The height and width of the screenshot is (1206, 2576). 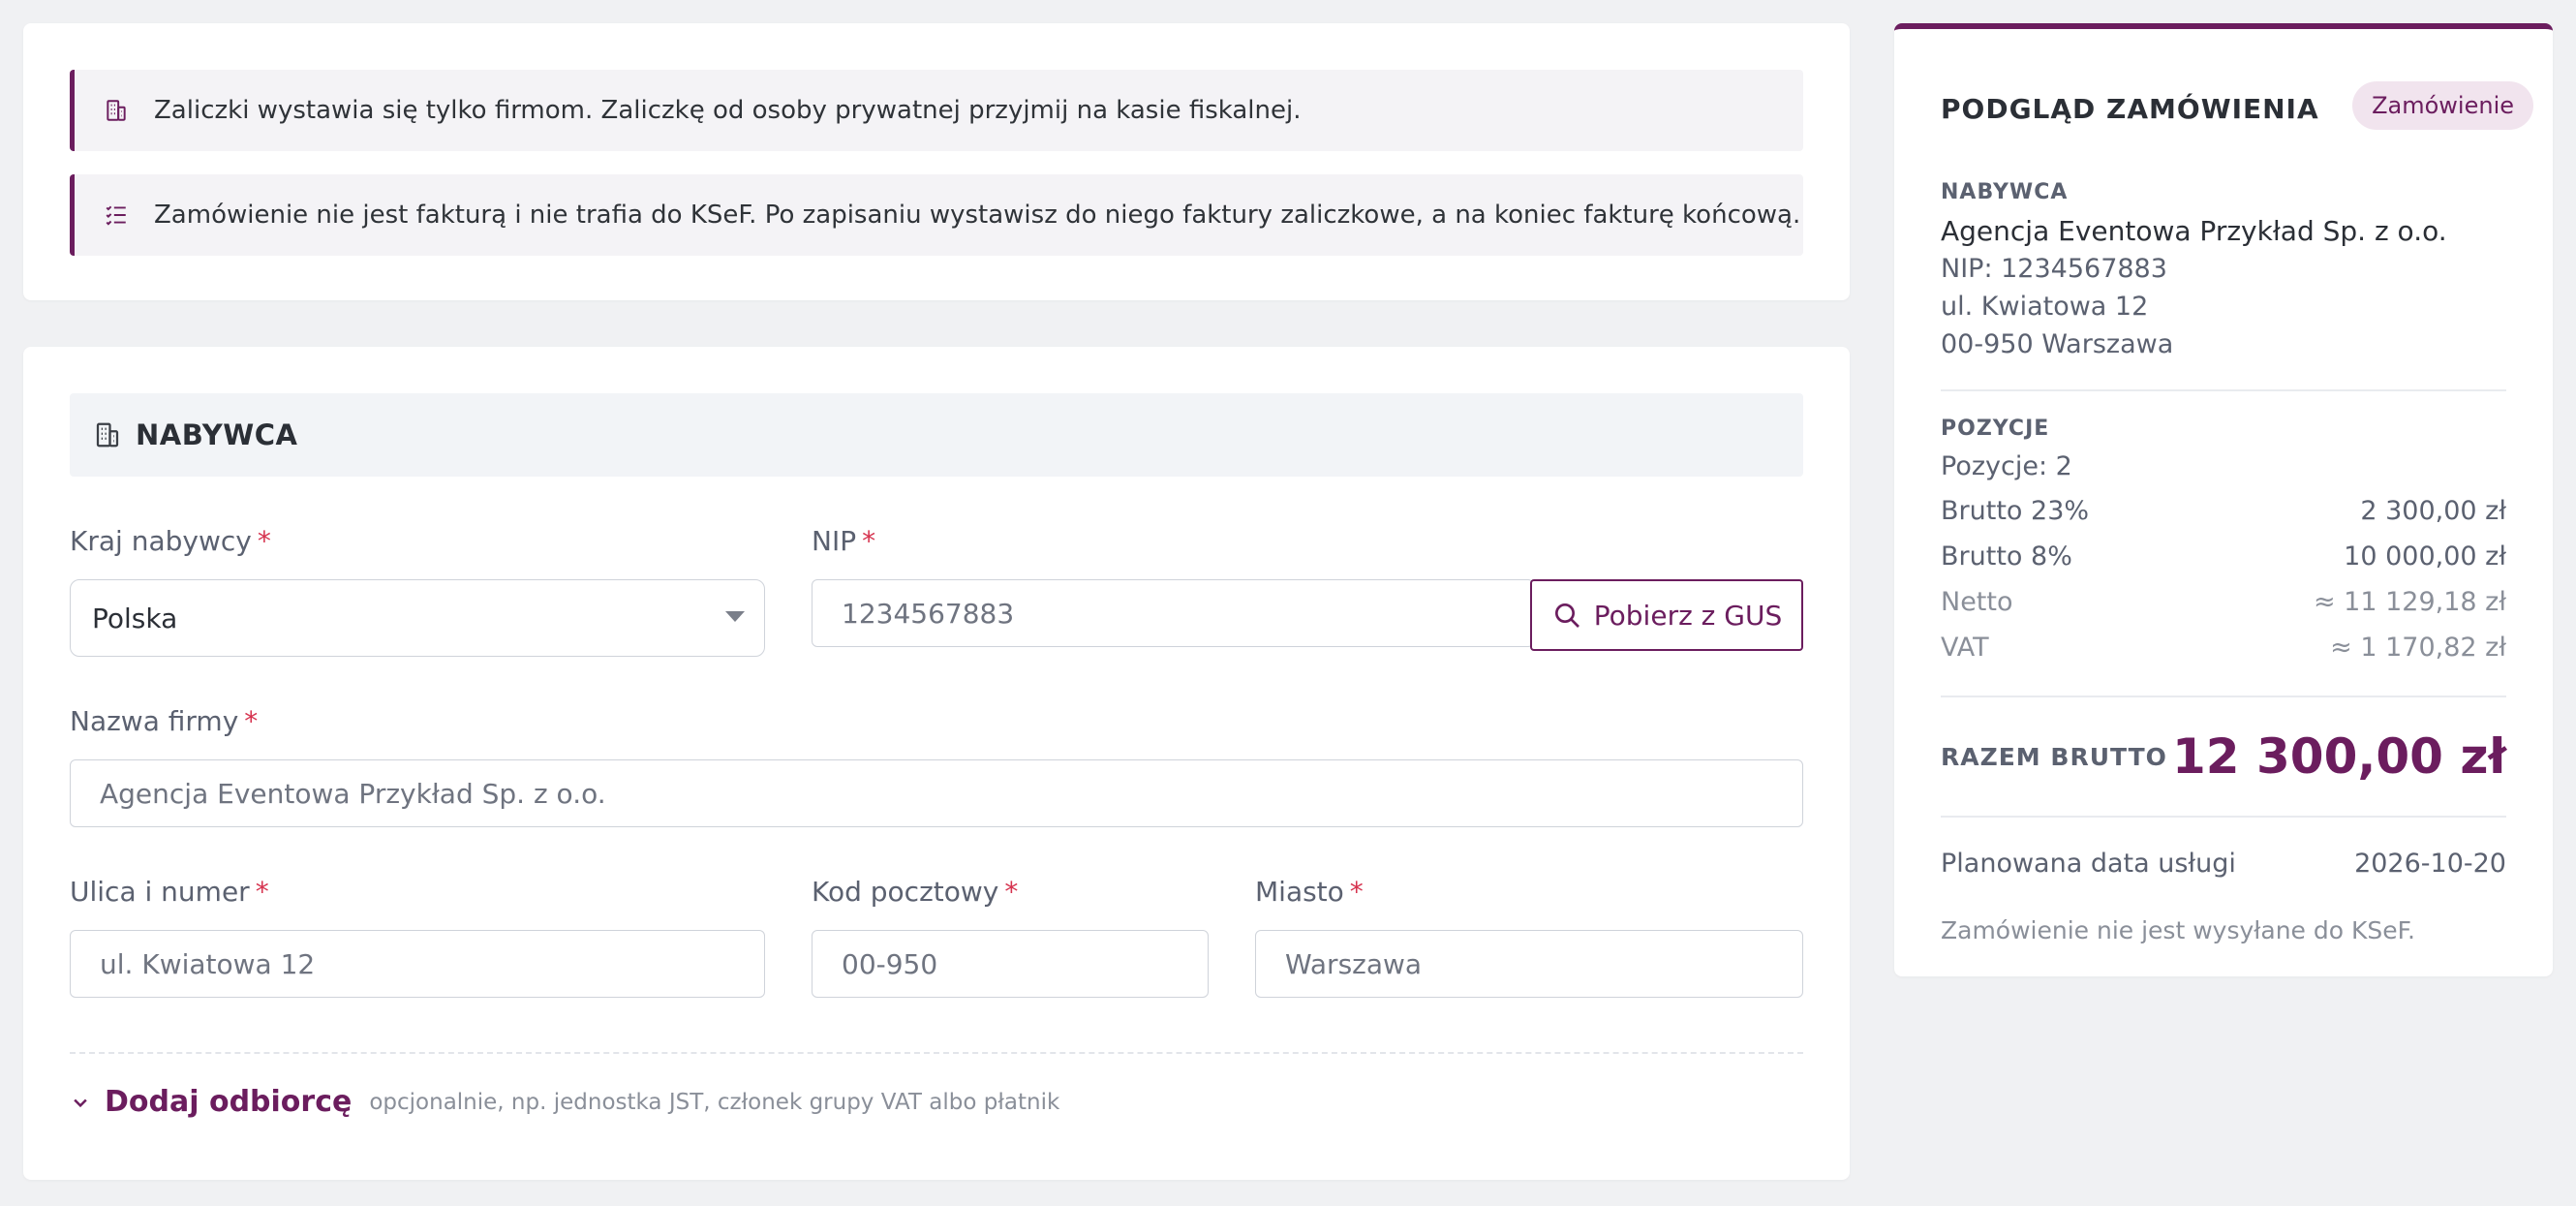 I want to click on summary-row-label: Brutto 8%, so click(x=2006, y=556).